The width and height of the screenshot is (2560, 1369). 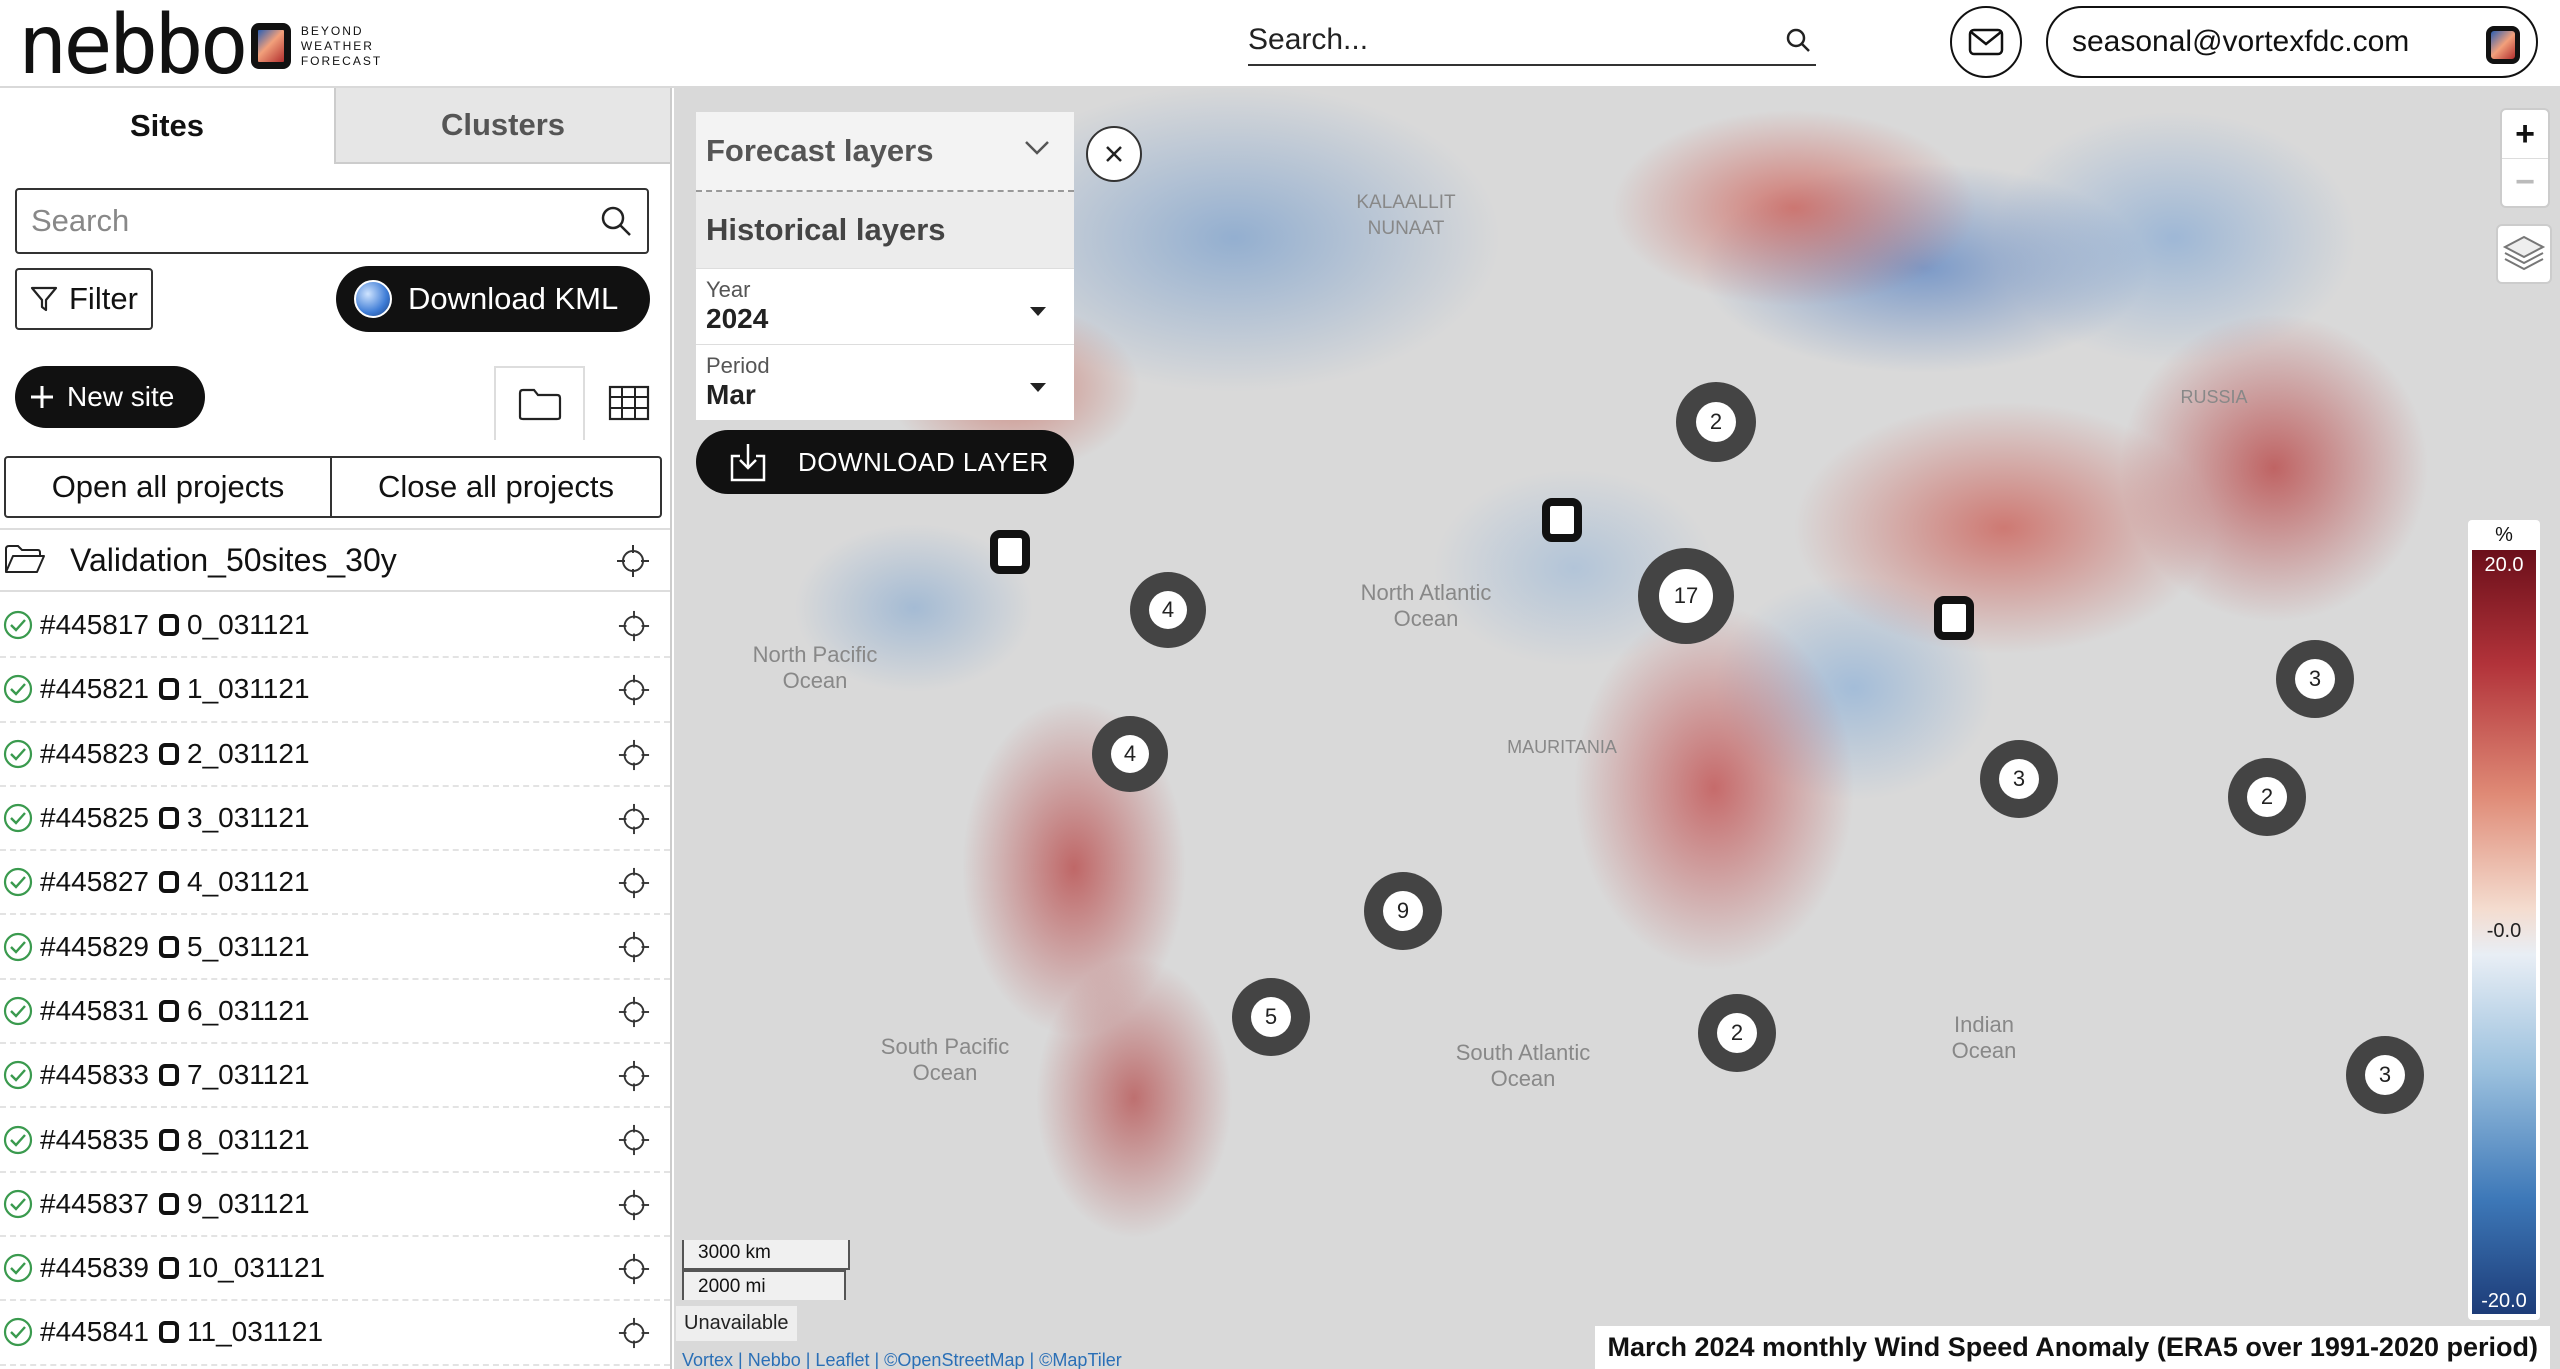 What do you see at coordinates (766, 1255) in the screenshot?
I see `scale-km: 3000 km` at bounding box center [766, 1255].